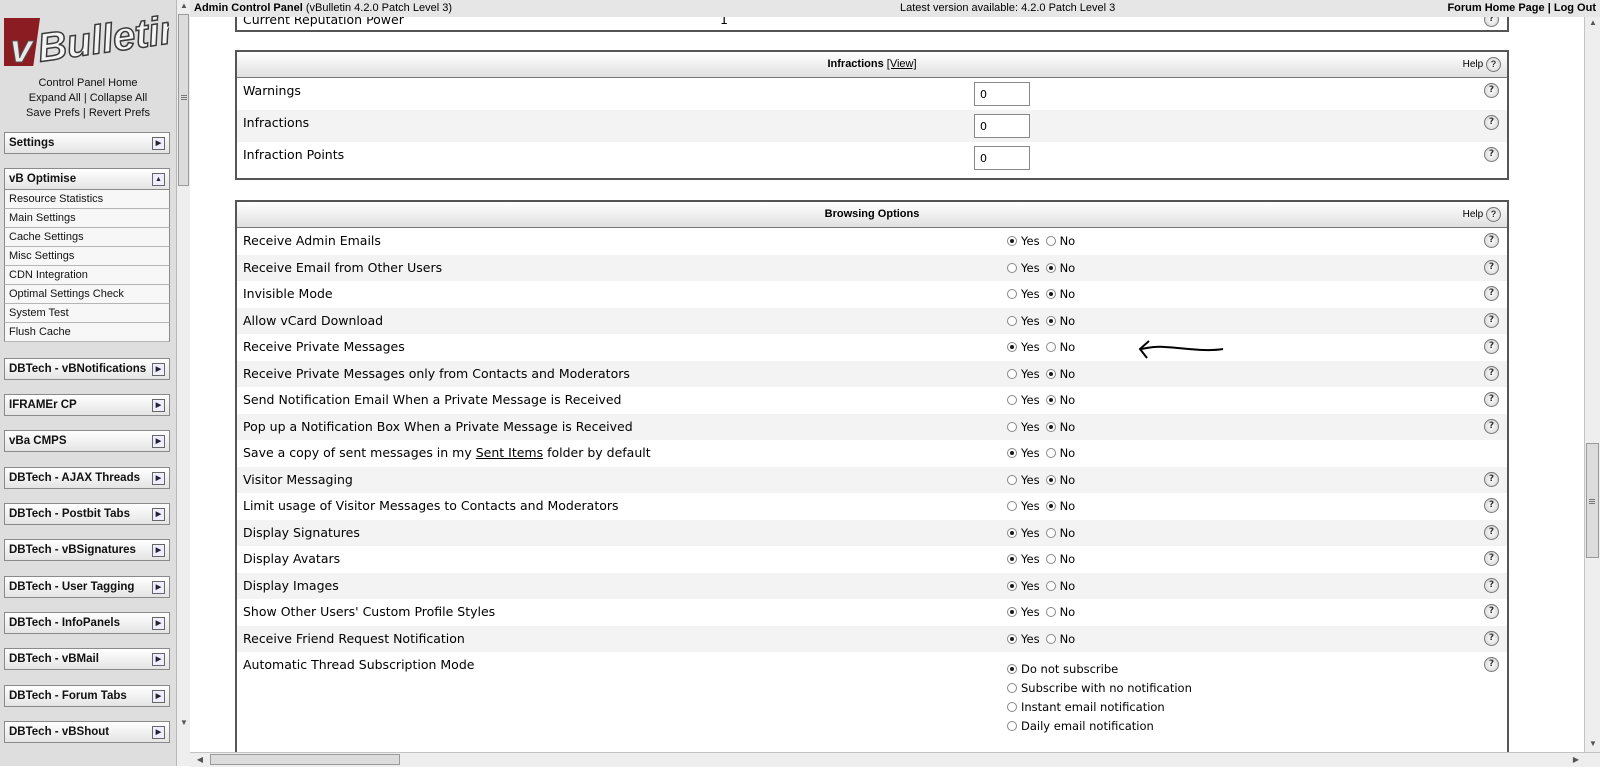 This screenshot has height=767, width=1600. I want to click on nav-item-cdn-integration: CDN Integration, so click(87, 275).